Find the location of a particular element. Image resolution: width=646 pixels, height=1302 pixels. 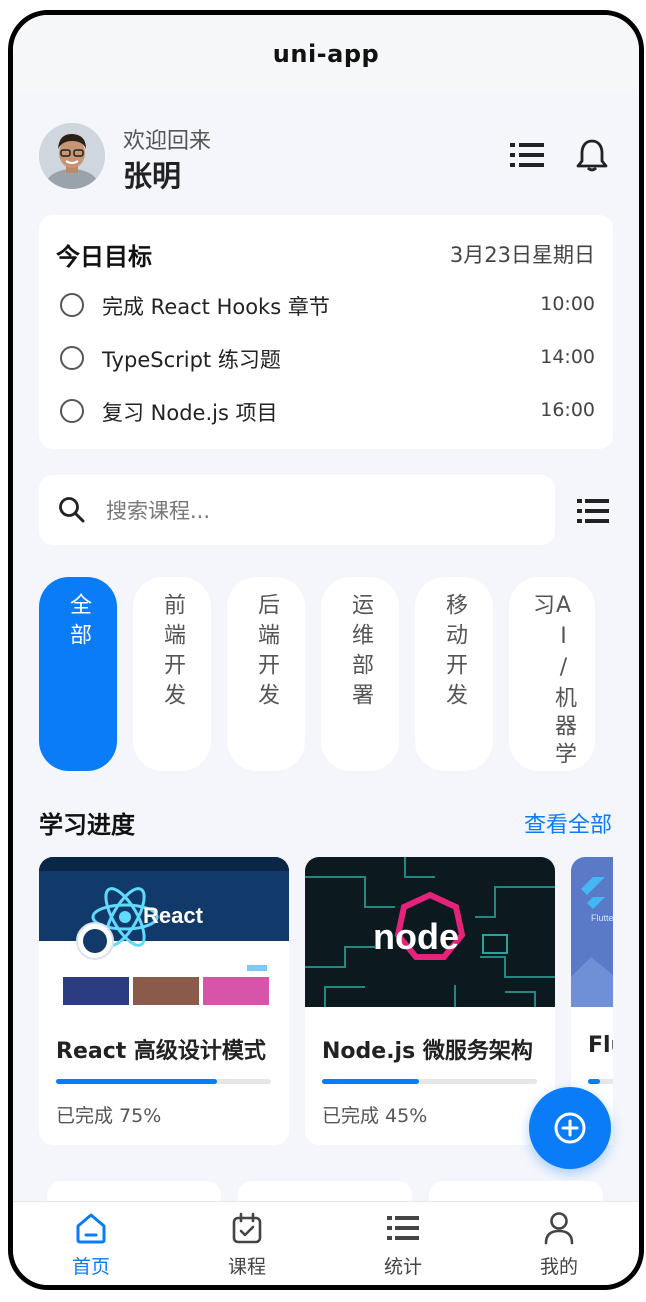

app-title: uni-app is located at coordinates (326, 54).